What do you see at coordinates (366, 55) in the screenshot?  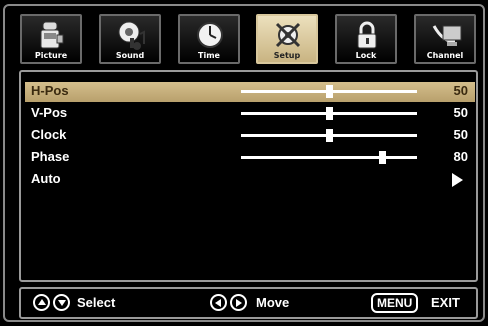 I see `tab-label: Lock` at bounding box center [366, 55].